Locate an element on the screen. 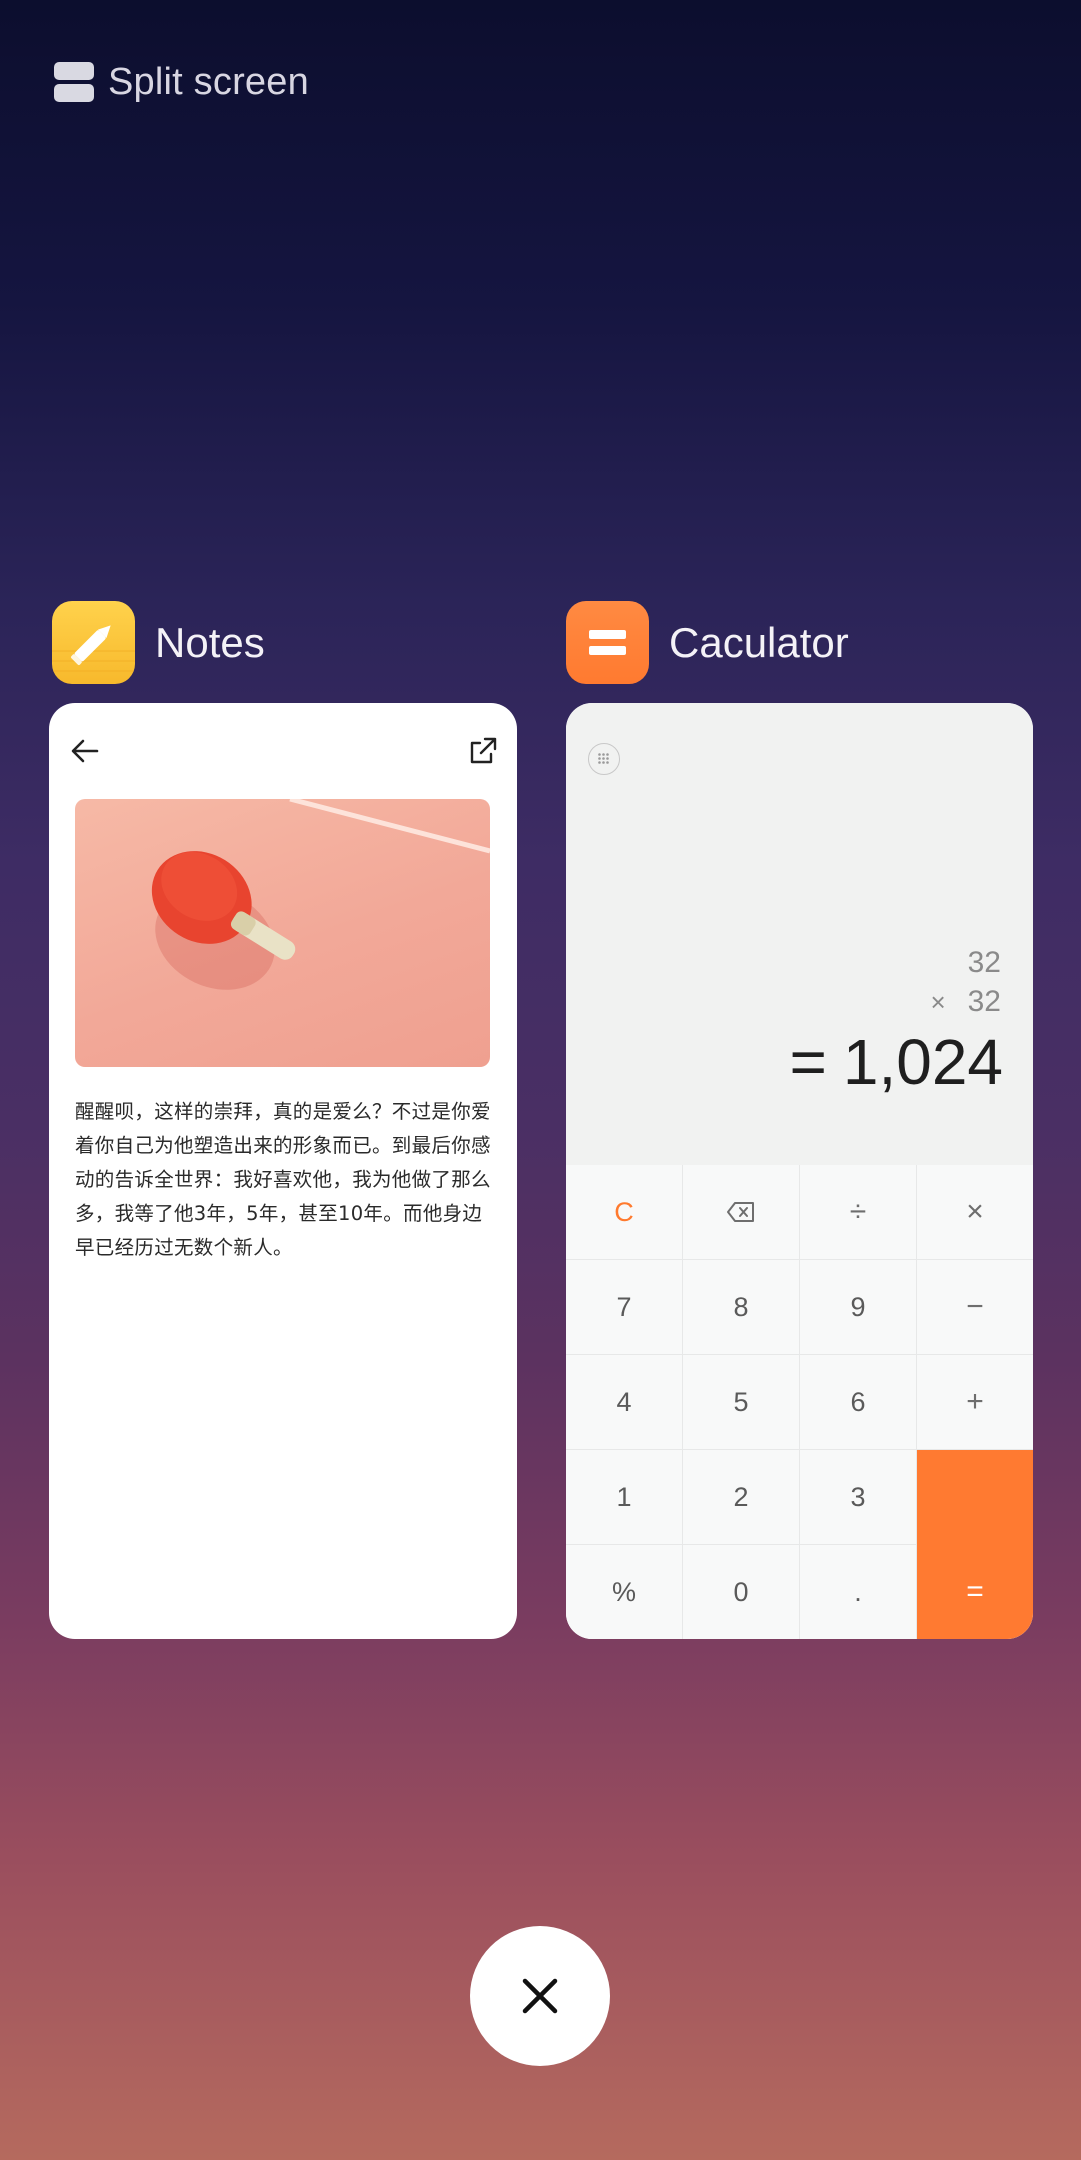 This screenshot has width=1081, height=2160. backspace-key is located at coordinates (741, 1212).